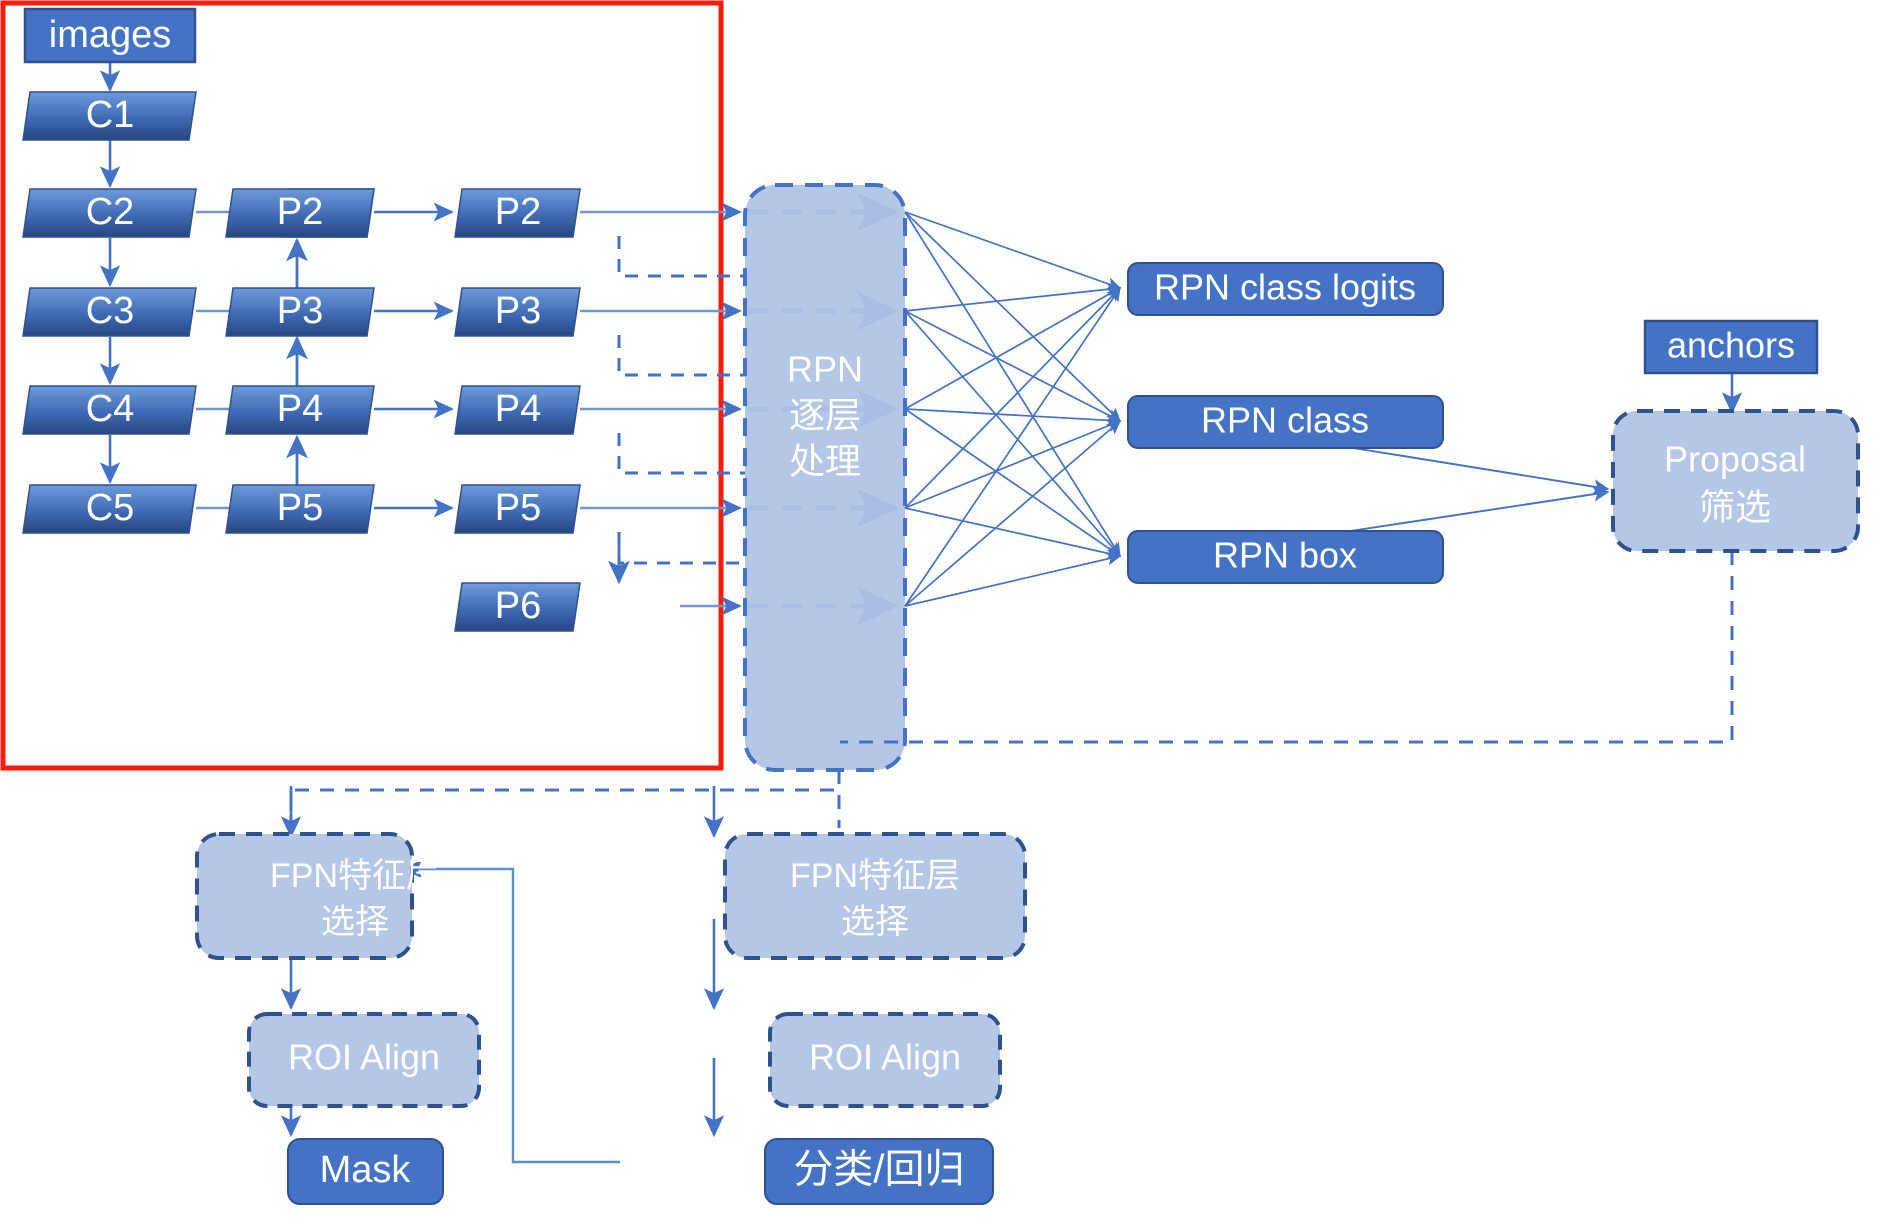  Describe the element at coordinates (825, 415) in the screenshot. I see `rpn-container-label-line2: 逐层` at that location.